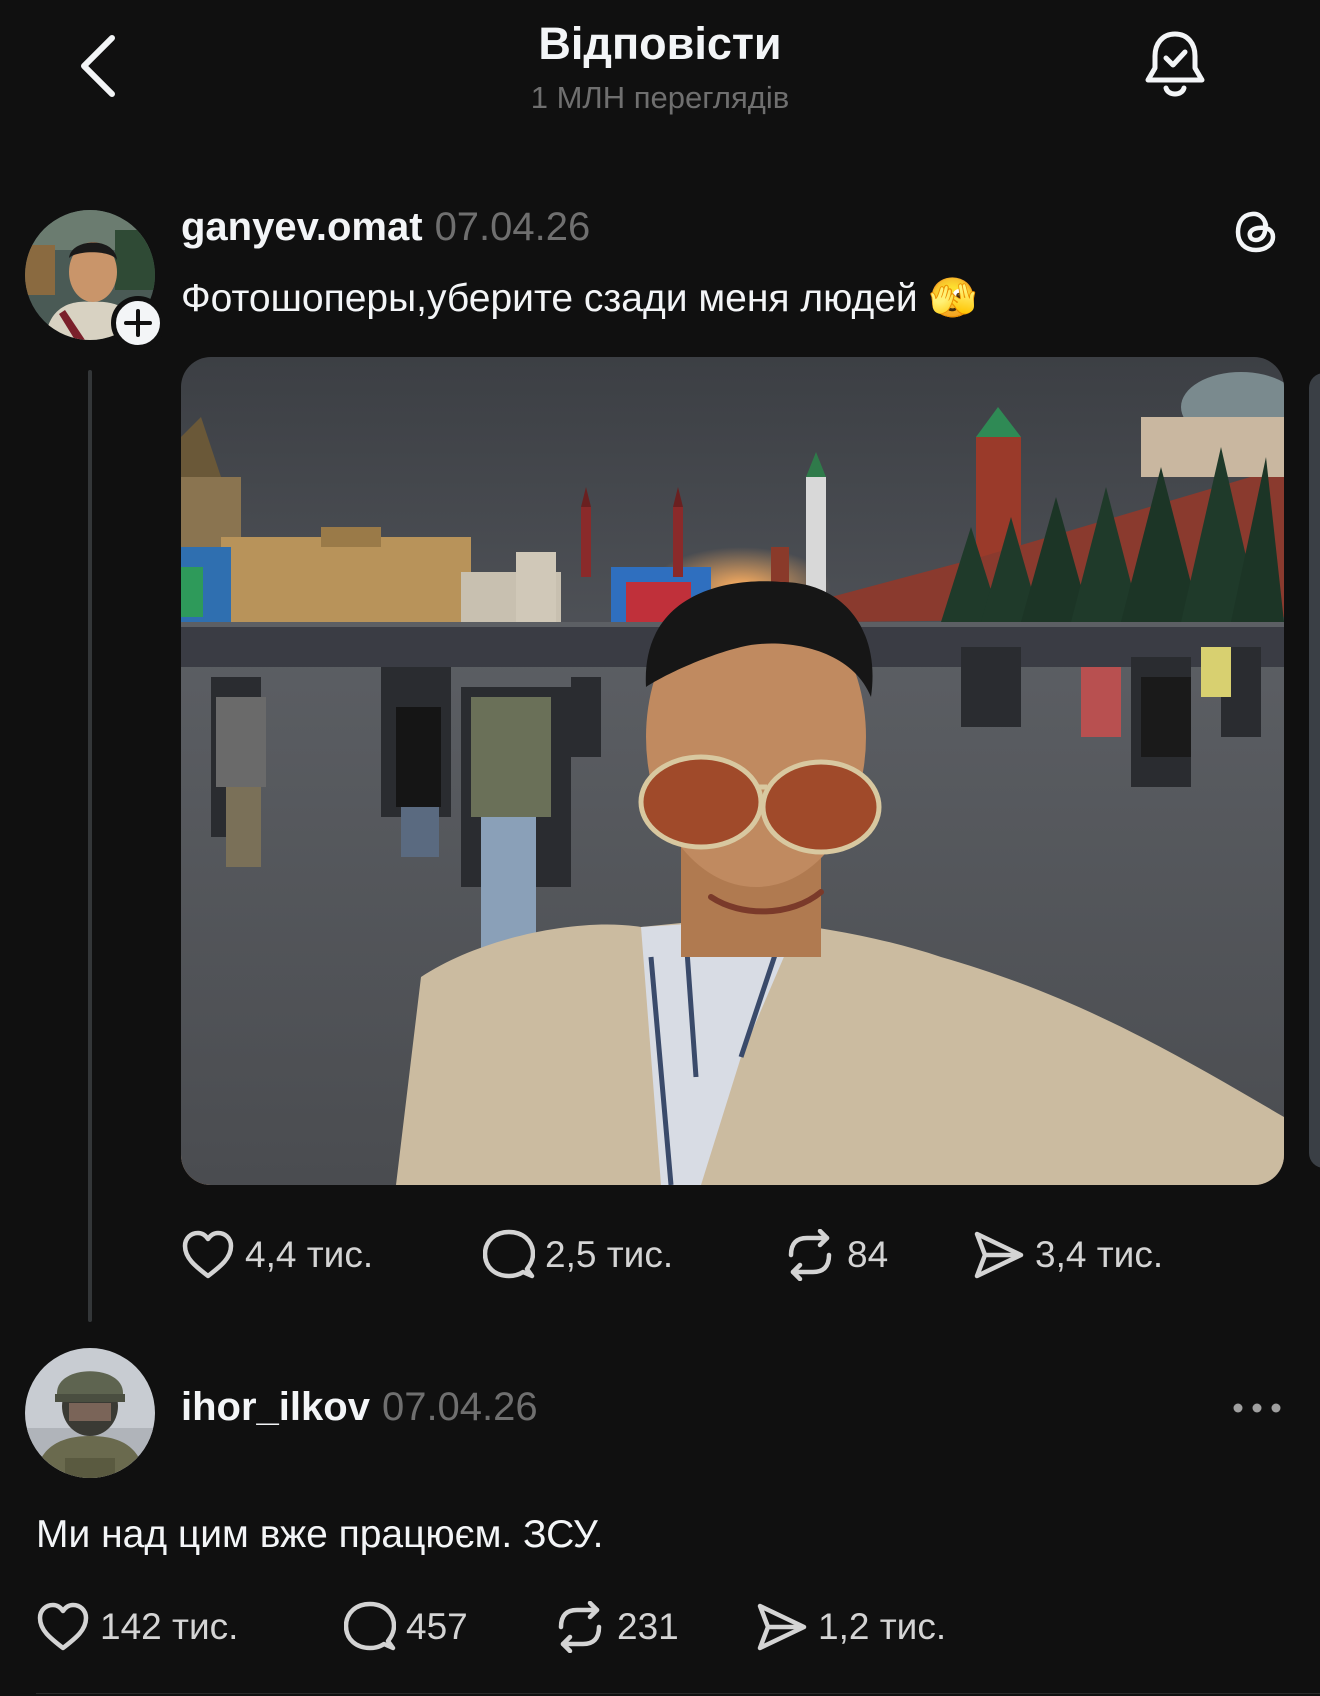  I want to click on reply-text: Ми над цим вже працюєм. ЗСУ., so click(320, 1534).